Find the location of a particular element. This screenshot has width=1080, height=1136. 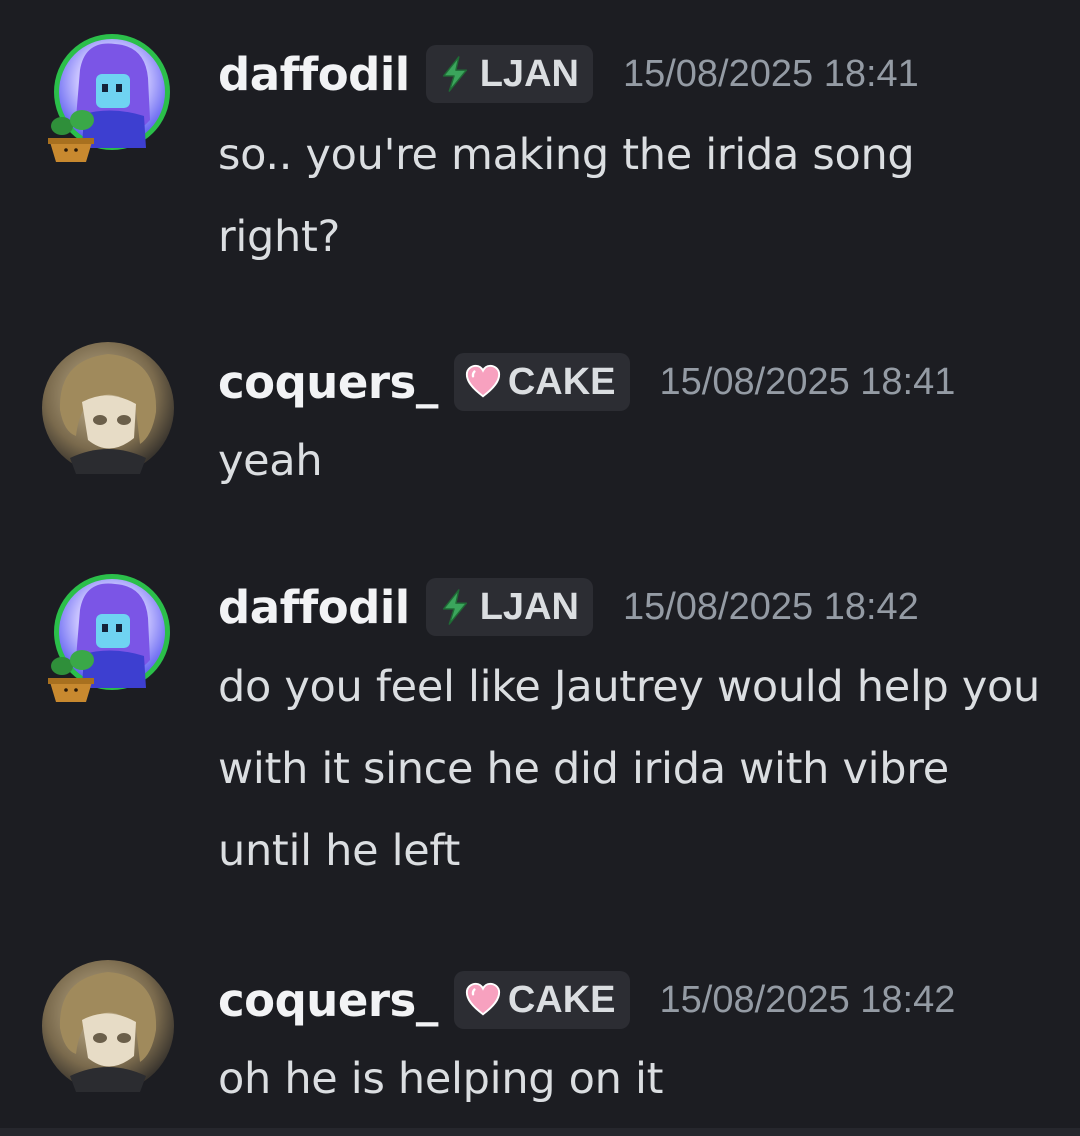

message-header: daffodil LJAN 15/08/2025 18:42 is located at coordinates (568, 607).